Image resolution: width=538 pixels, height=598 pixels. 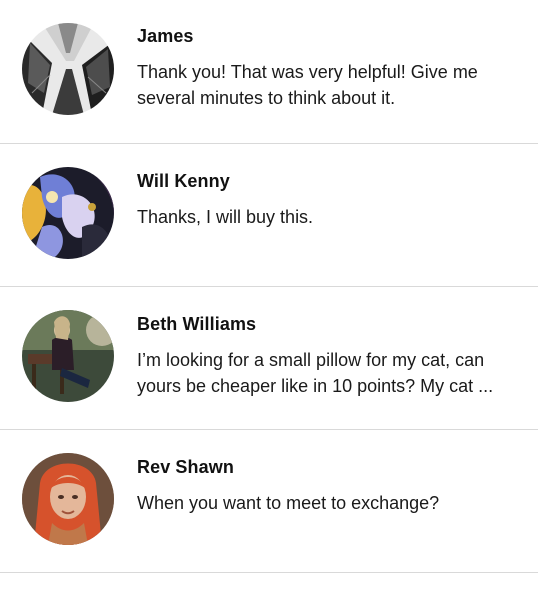 What do you see at coordinates (185, 467) in the screenshot?
I see `sender-name: Rev Shawn` at bounding box center [185, 467].